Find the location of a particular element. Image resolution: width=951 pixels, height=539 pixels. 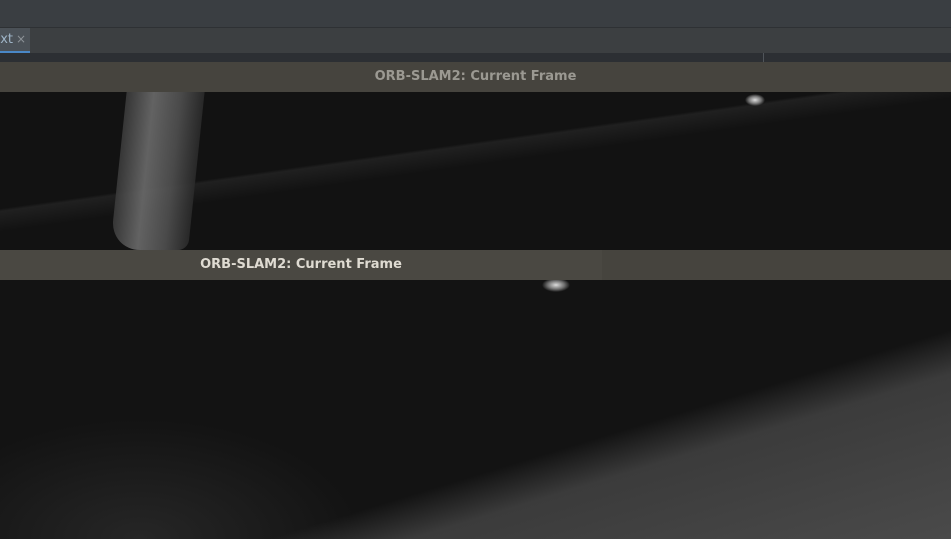

editor-tab-label: xt is located at coordinates (6, 39).